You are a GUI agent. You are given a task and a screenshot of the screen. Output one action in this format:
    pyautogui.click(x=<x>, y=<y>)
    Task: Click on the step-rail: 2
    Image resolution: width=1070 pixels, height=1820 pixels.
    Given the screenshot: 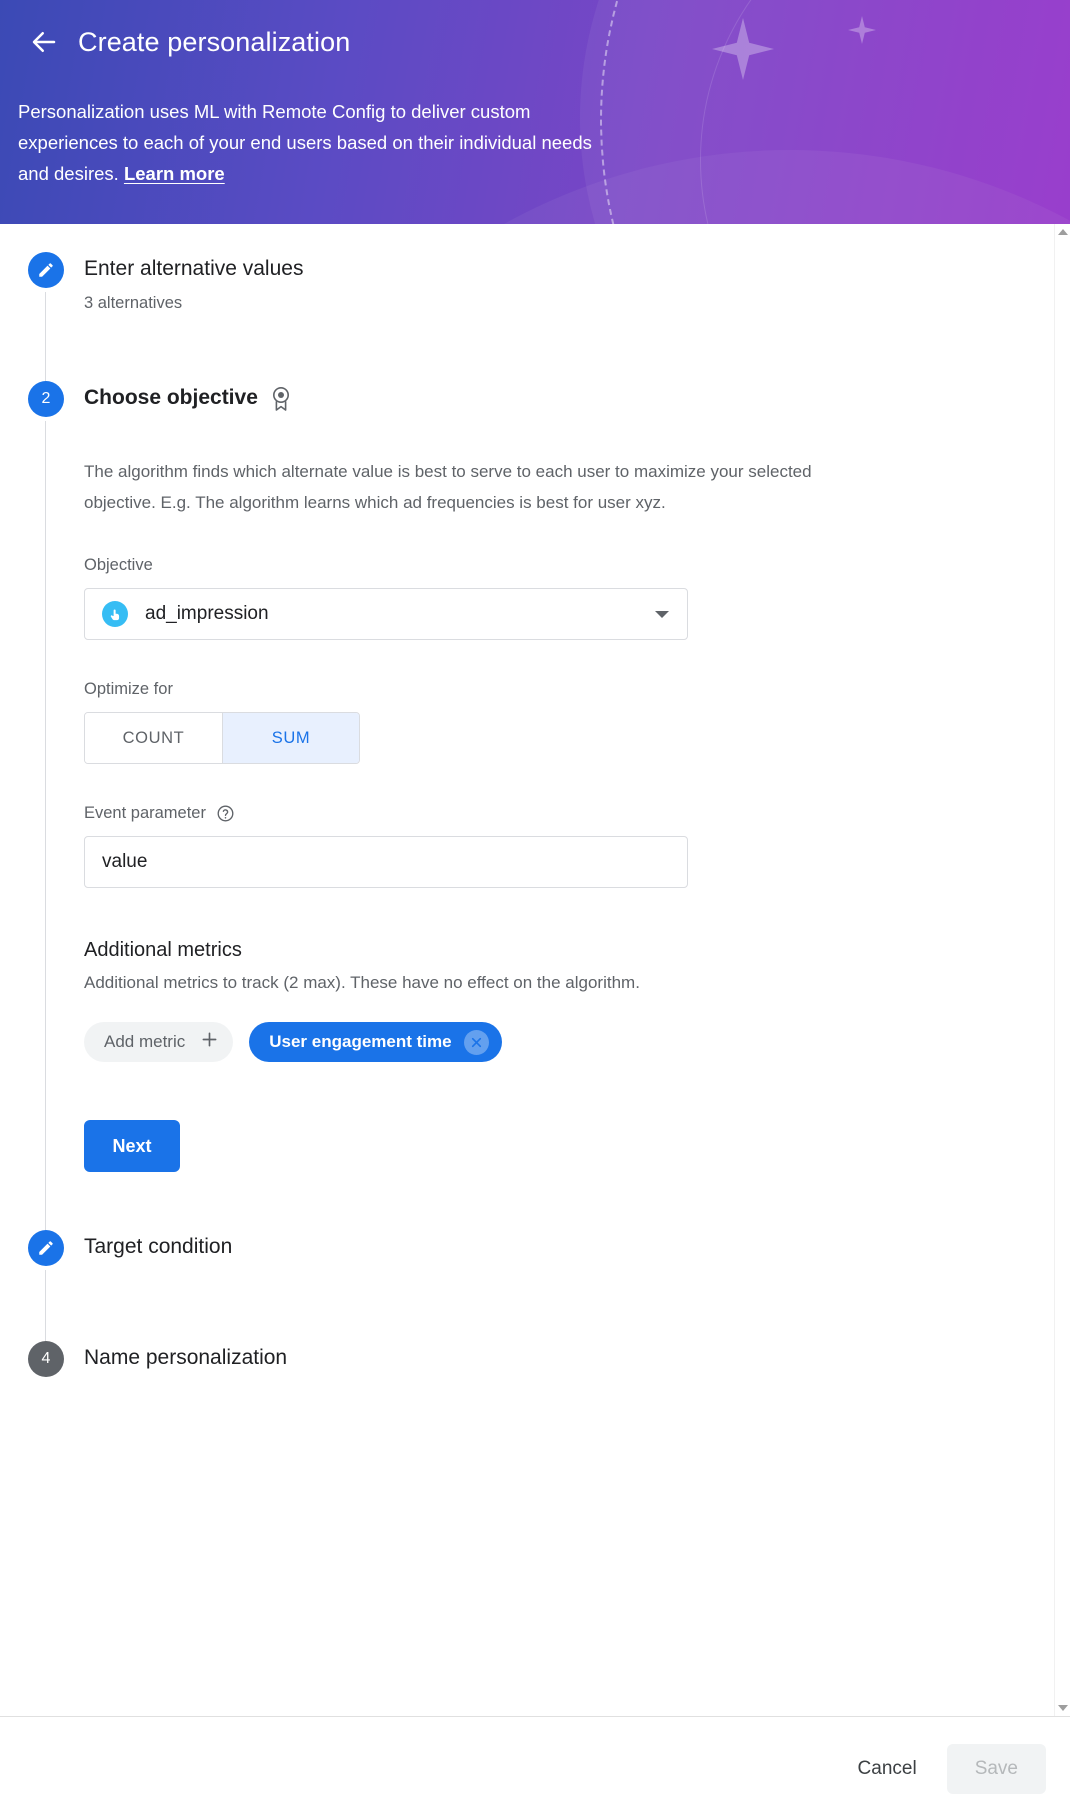 What is the action you would take?
    pyautogui.click(x=46, y=808)
    